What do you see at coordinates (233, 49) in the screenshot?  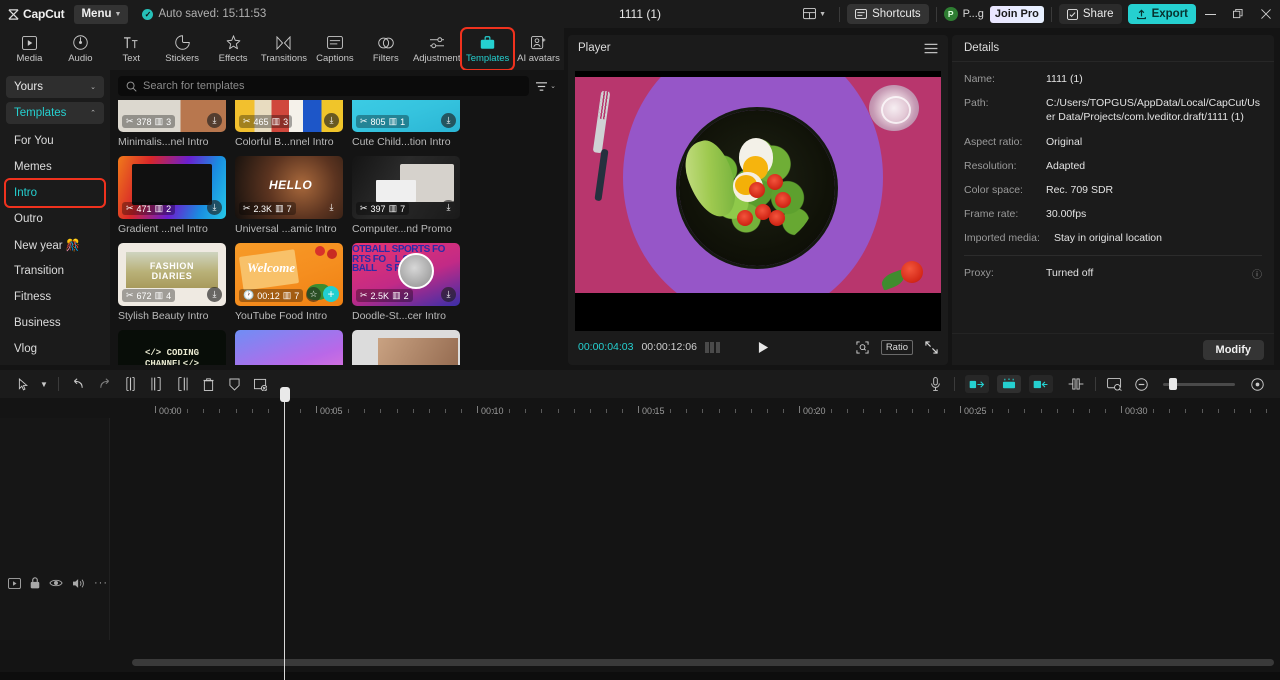 I see `tab-effects: Effects` at bounding box center [233, 49].